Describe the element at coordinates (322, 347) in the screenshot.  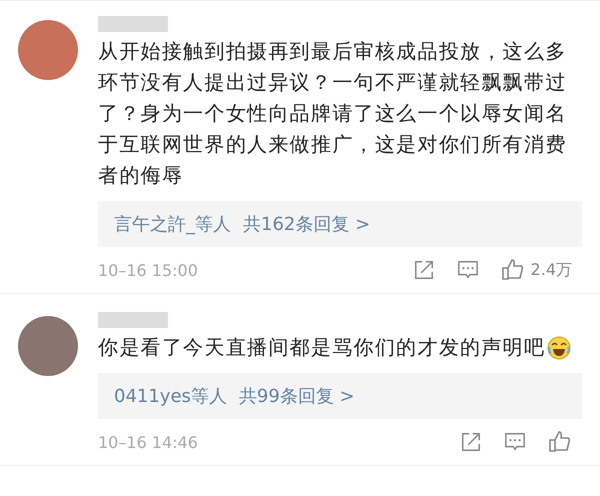
I see `comment-text: 你是看了今天直播间都是骂你们的才发的声明吧` at that location.